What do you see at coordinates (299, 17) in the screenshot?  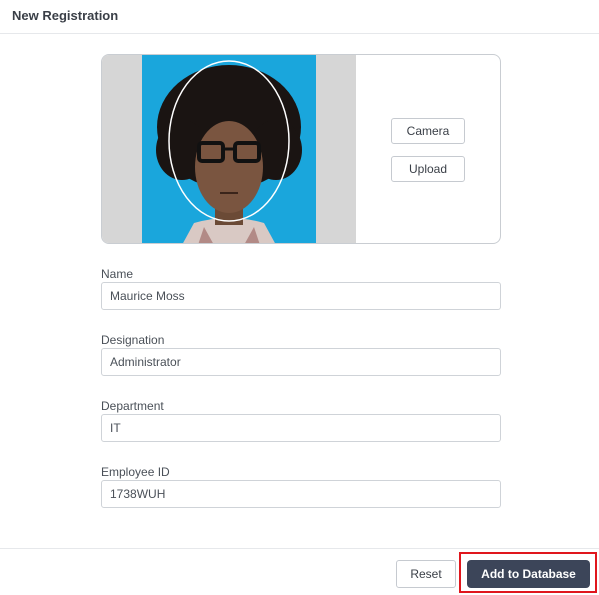 I see `dialog-header: New Registration` at bounding box center [299, 17].